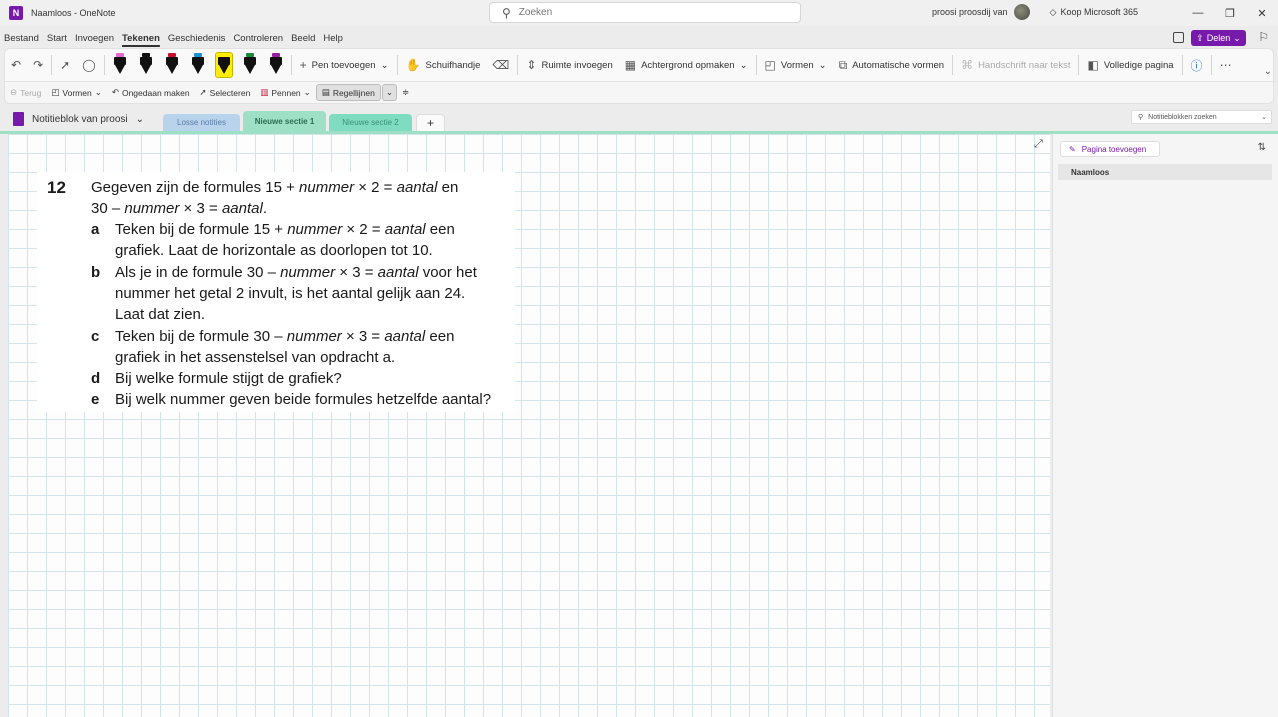 This screenshot has width=1278, height=717. Describe the element at coordinates (1182, 117) in the screenshot. I see `notebook-search-placeholder: Notitieblokken zoeken` at that location.